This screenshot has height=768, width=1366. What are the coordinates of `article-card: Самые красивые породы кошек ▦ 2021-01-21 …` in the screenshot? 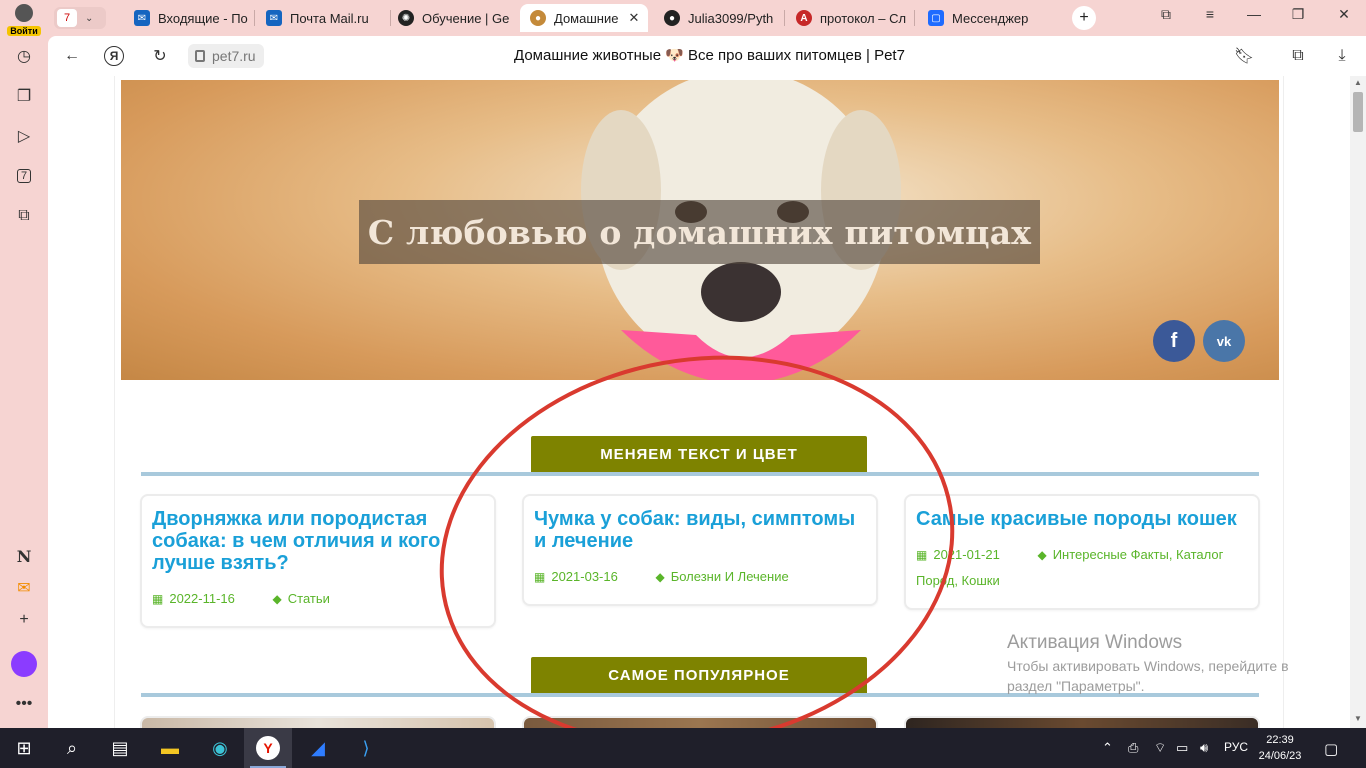 It's located at (1082, 552).